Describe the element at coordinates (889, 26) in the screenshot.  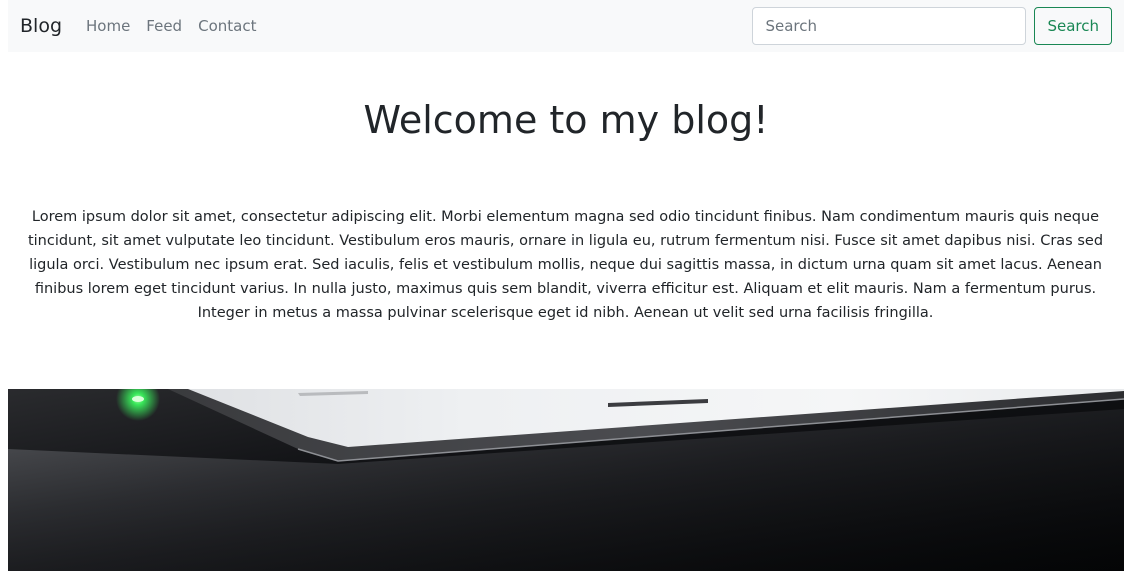
I see `search-input` at that location.